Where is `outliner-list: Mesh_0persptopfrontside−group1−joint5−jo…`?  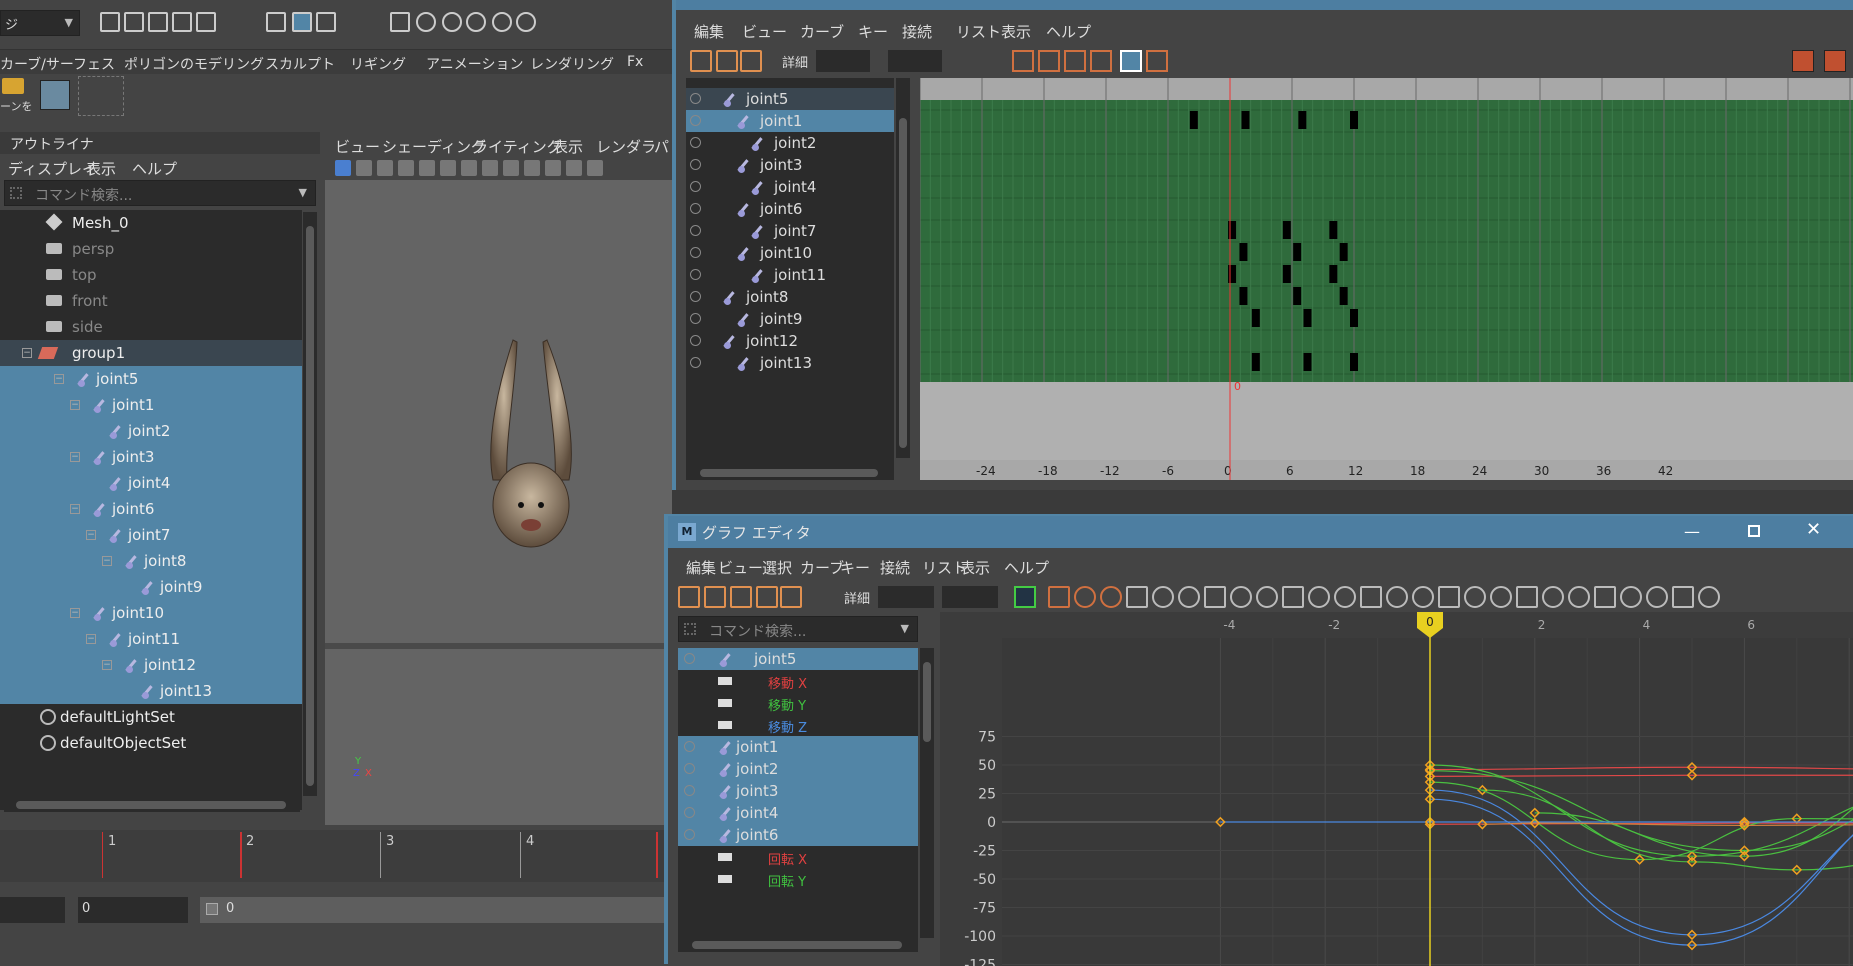
outliner-list: Mesh_0persptopfrontside−group1−joint5−jo… is located at coordinates (151, 510).